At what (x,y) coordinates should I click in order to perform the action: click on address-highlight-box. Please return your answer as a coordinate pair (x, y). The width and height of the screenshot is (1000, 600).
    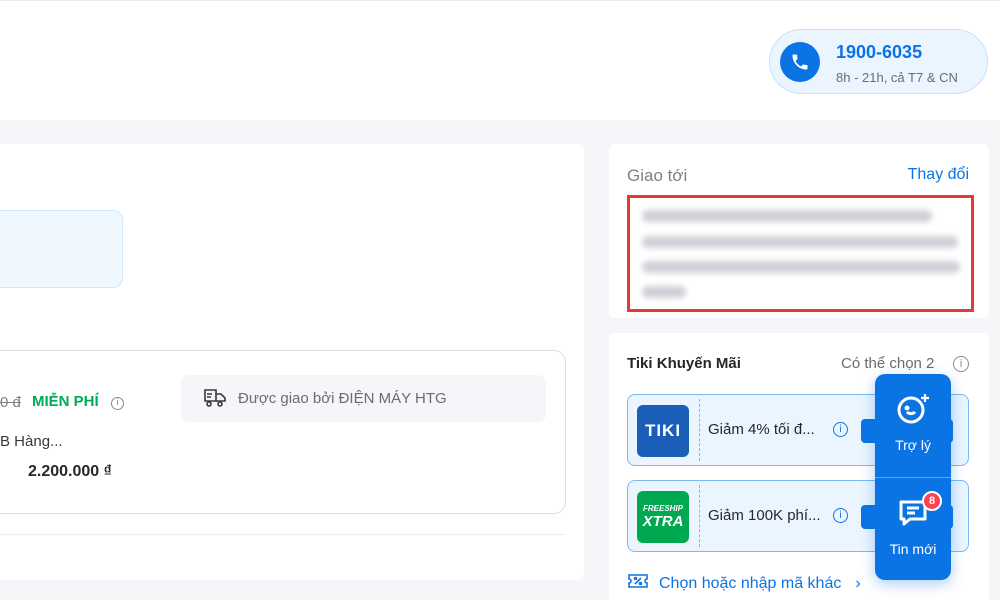
    Looking at the image, I should click on (800, 253).